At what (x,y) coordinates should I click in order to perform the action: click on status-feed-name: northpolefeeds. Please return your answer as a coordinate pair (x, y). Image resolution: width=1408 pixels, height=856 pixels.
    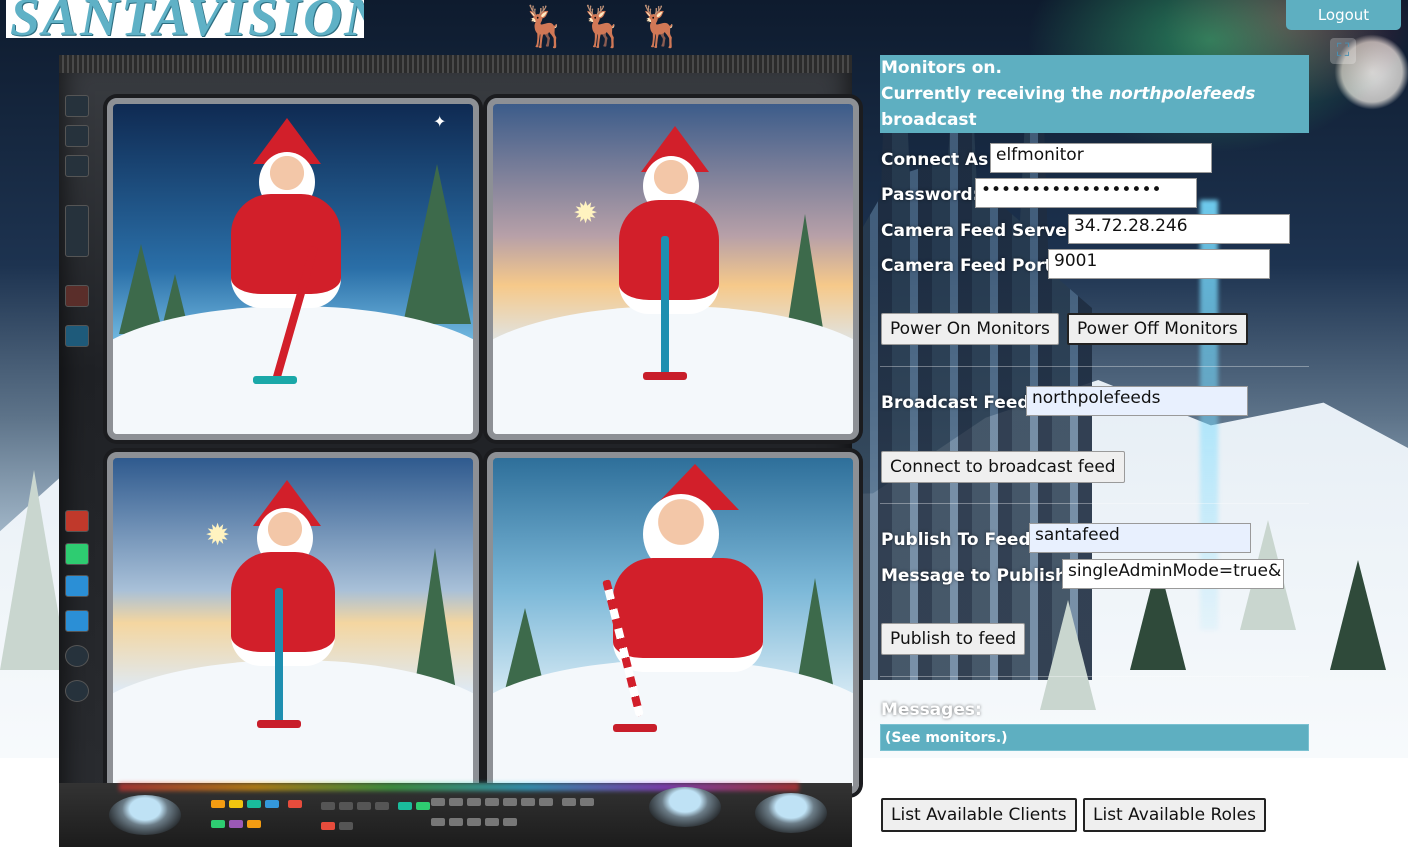
    Looking at the image, I should click on (1182, 94).